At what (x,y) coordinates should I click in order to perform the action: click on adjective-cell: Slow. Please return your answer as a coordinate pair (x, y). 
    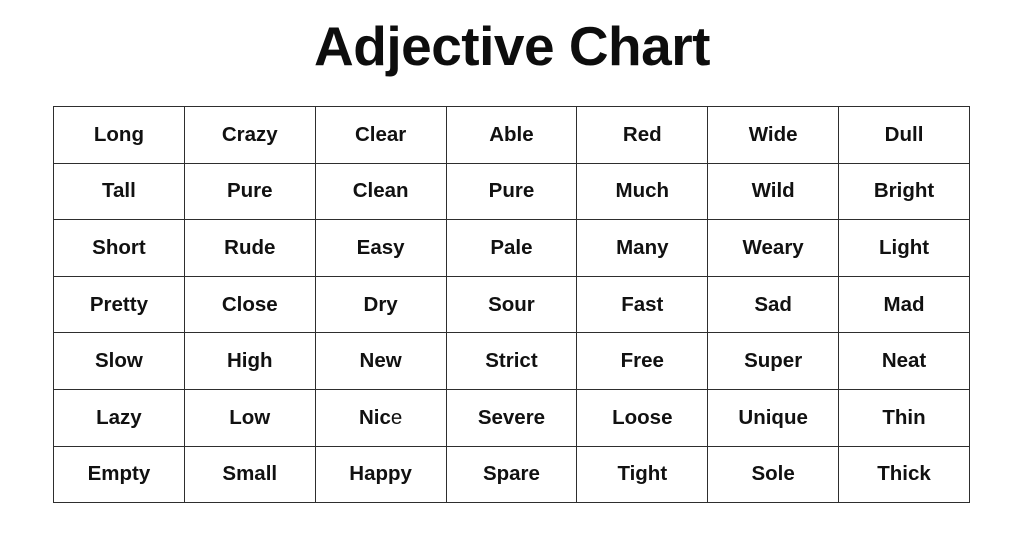
    Looking at the image, I should click on (119, 361).